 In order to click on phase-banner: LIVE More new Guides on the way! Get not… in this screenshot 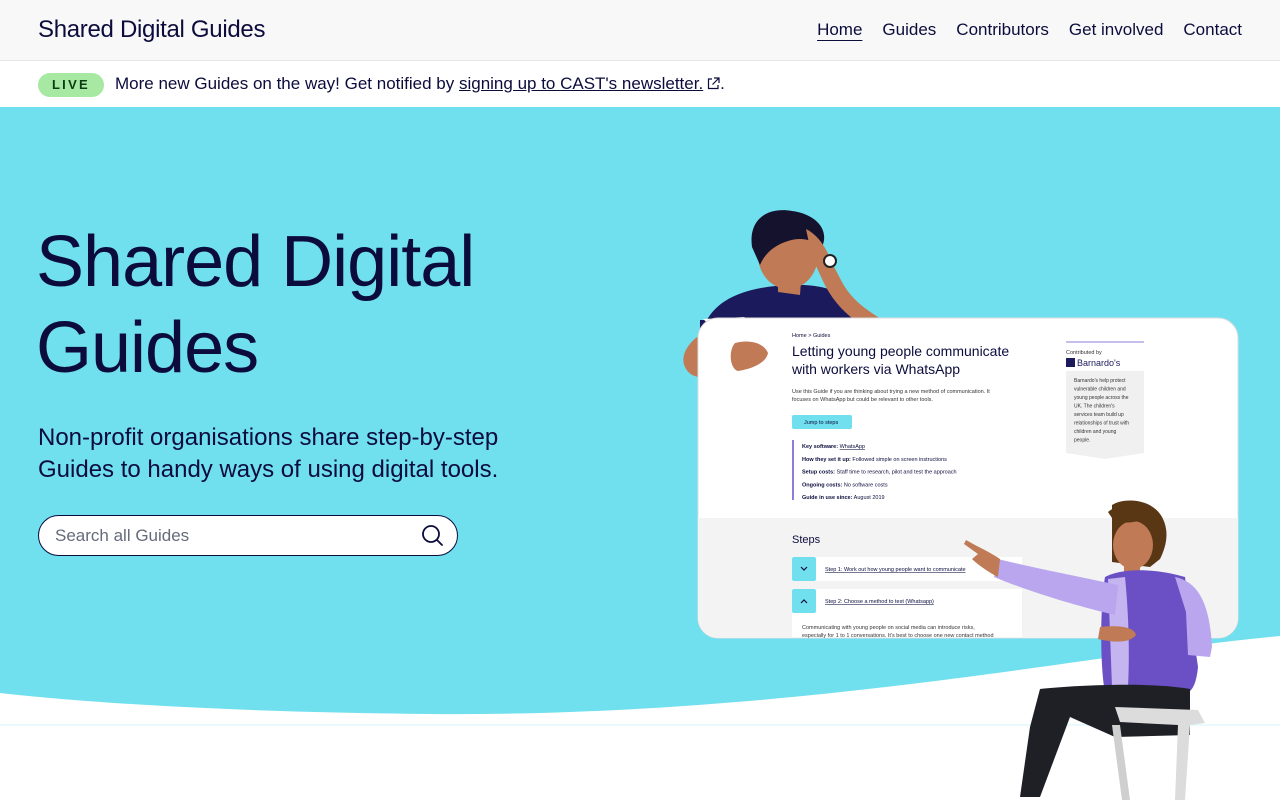, I will do `click(640, 84)`.